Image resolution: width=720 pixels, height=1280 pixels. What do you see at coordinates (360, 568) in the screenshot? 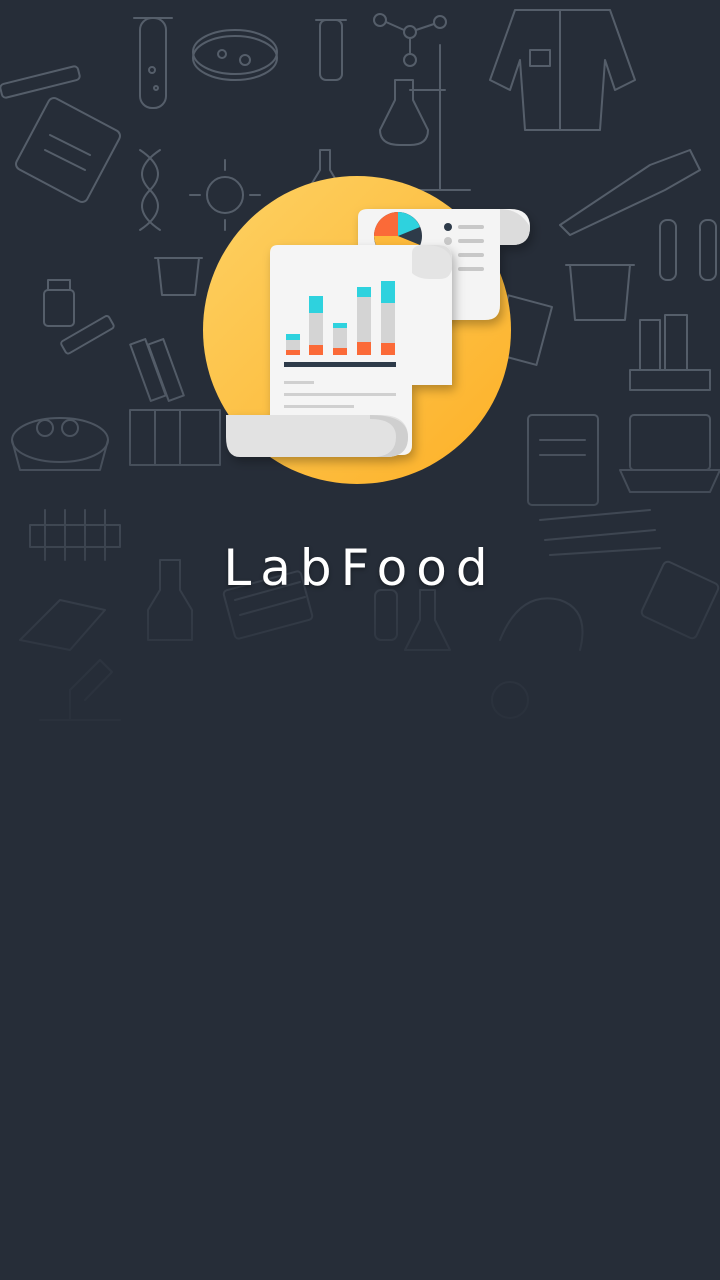
I see `app-title: LabFood` at bounding box center [360, 568].